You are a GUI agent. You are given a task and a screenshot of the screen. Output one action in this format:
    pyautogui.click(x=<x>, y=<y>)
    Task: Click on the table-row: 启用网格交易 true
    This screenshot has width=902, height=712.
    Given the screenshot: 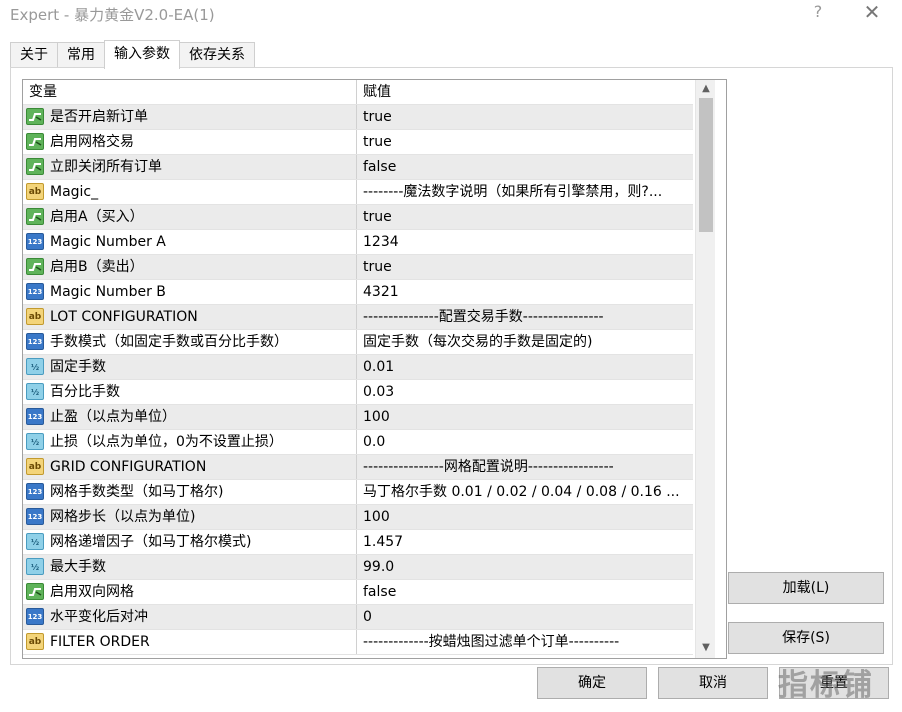 What is the action you would take?
    pyautogui.click(x=358, y=142)
    